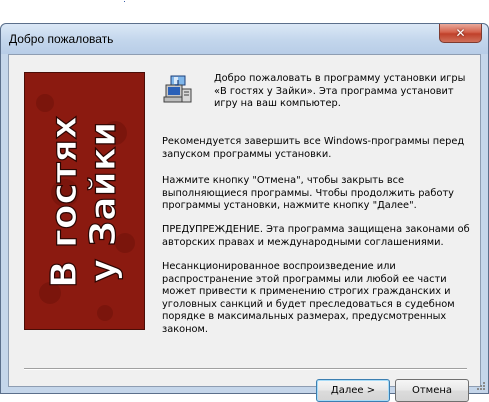  What do you see at coordinates (64, 202) in the screenshot?
I see `banner-line-1: В гостях` at bounding box center [64, 202].